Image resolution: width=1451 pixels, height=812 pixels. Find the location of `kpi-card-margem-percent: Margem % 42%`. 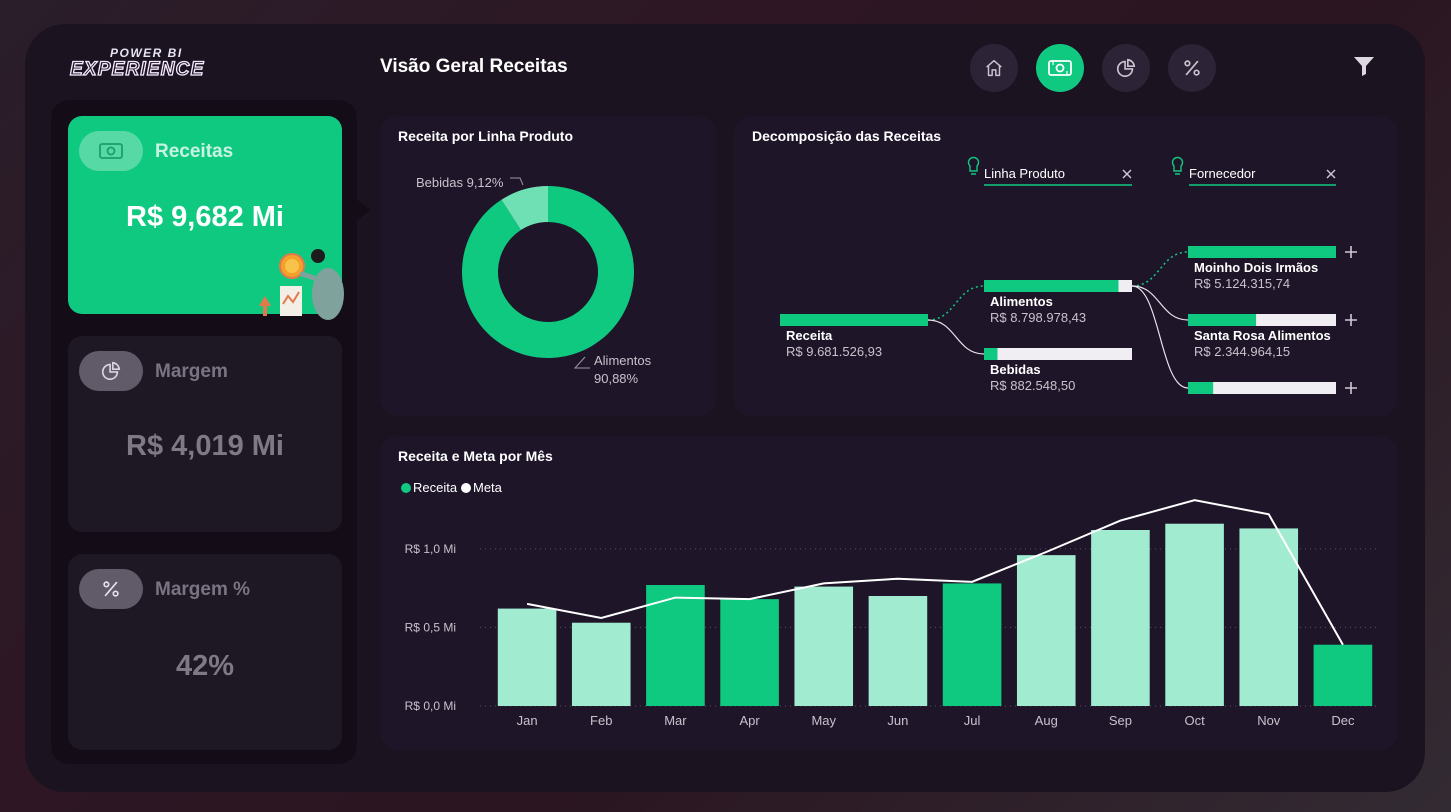

kpi-card-margem-percent: Margem % 42% is located at coordinates (205, 652).